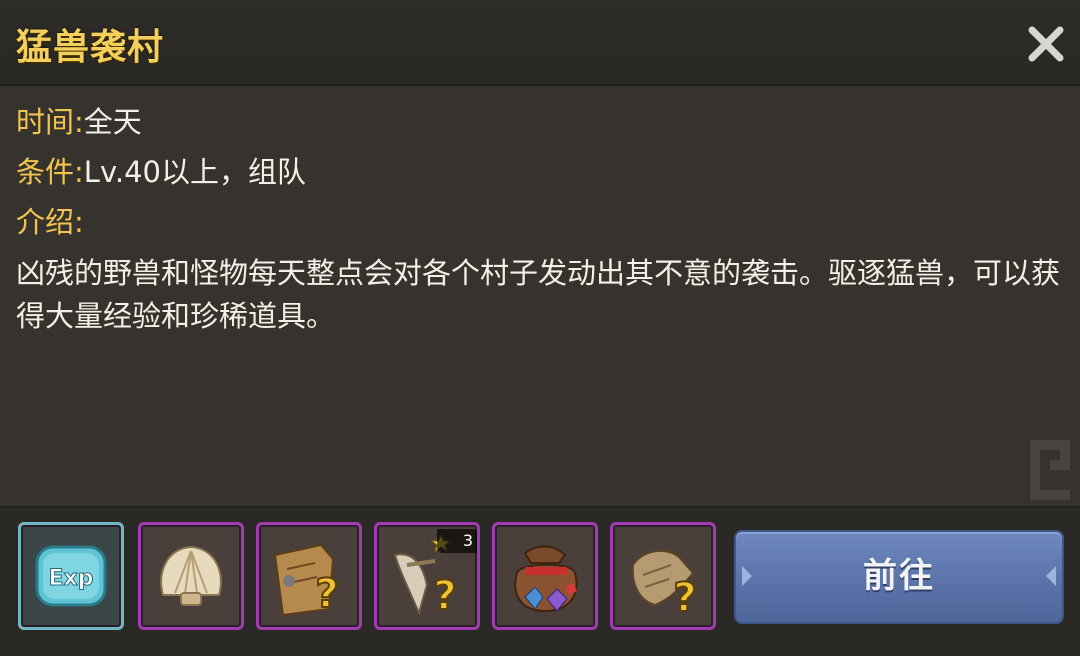 Image resolution: width=1080 pixels, height=656 pixels. I want to click on mystery-map-icon: ?, so click(306, 580).